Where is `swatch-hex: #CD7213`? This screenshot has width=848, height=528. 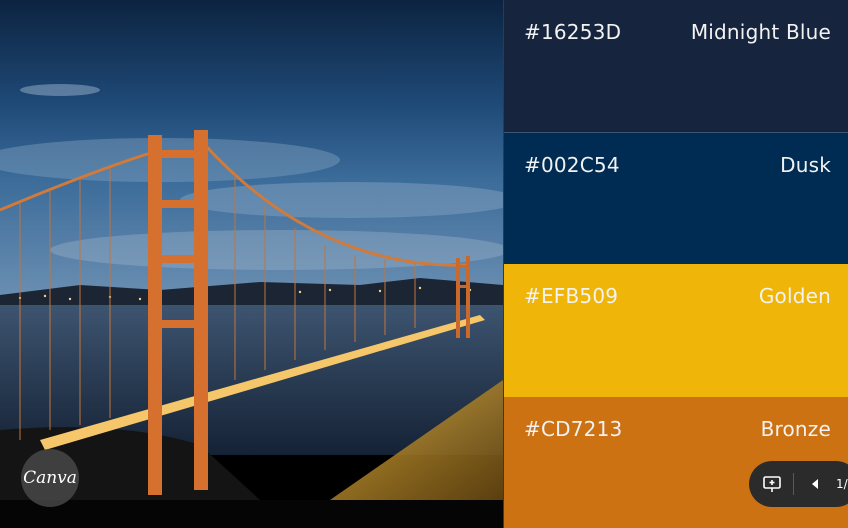 swatch-hex: #CD7213 is located at coordinates (573, 429).